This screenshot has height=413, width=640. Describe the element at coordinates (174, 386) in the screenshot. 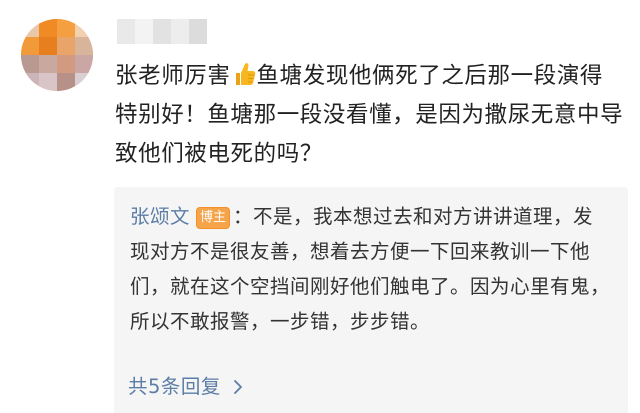

I see `view-replies-label: 共5条回复` at that location.